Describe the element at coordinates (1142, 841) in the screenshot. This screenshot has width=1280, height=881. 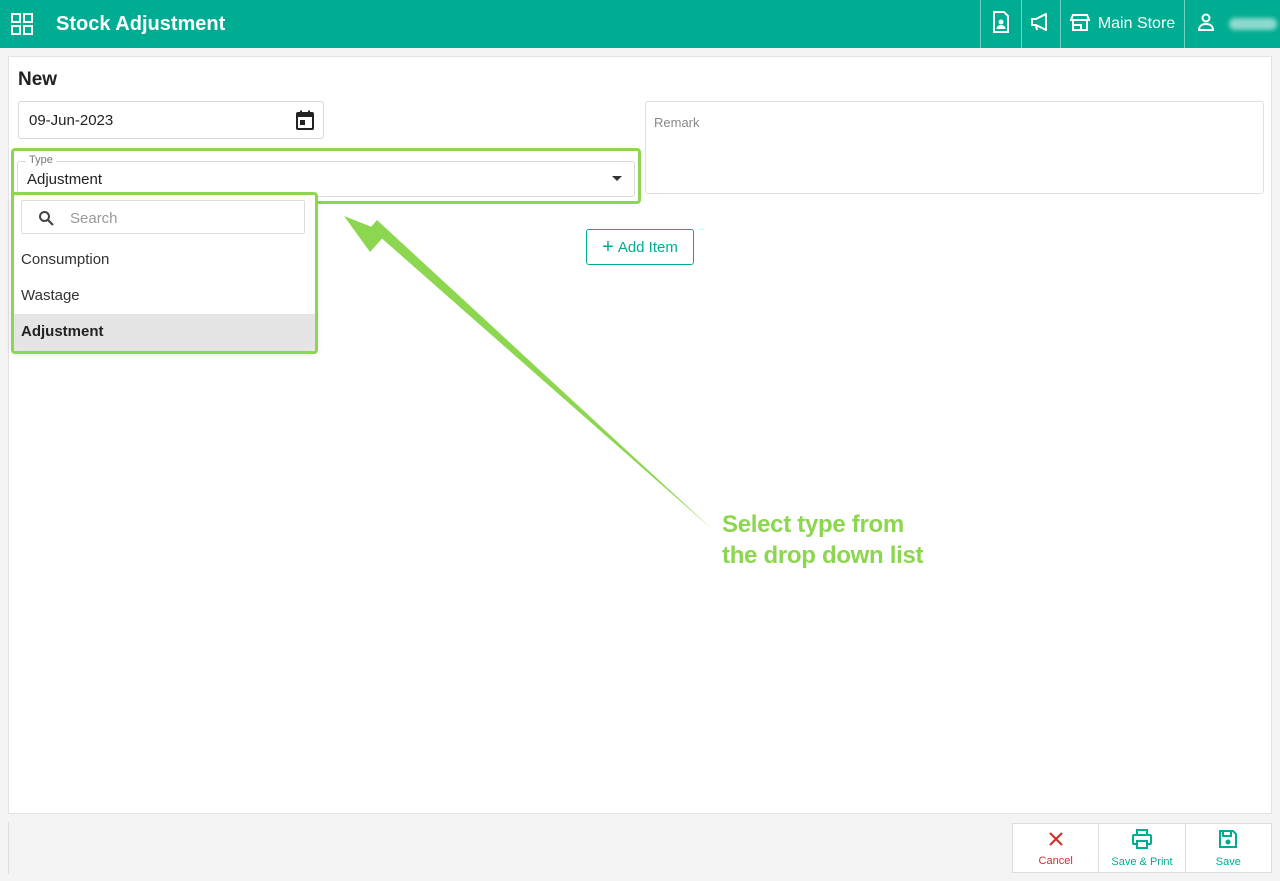
I see `printer-icon` at that location.